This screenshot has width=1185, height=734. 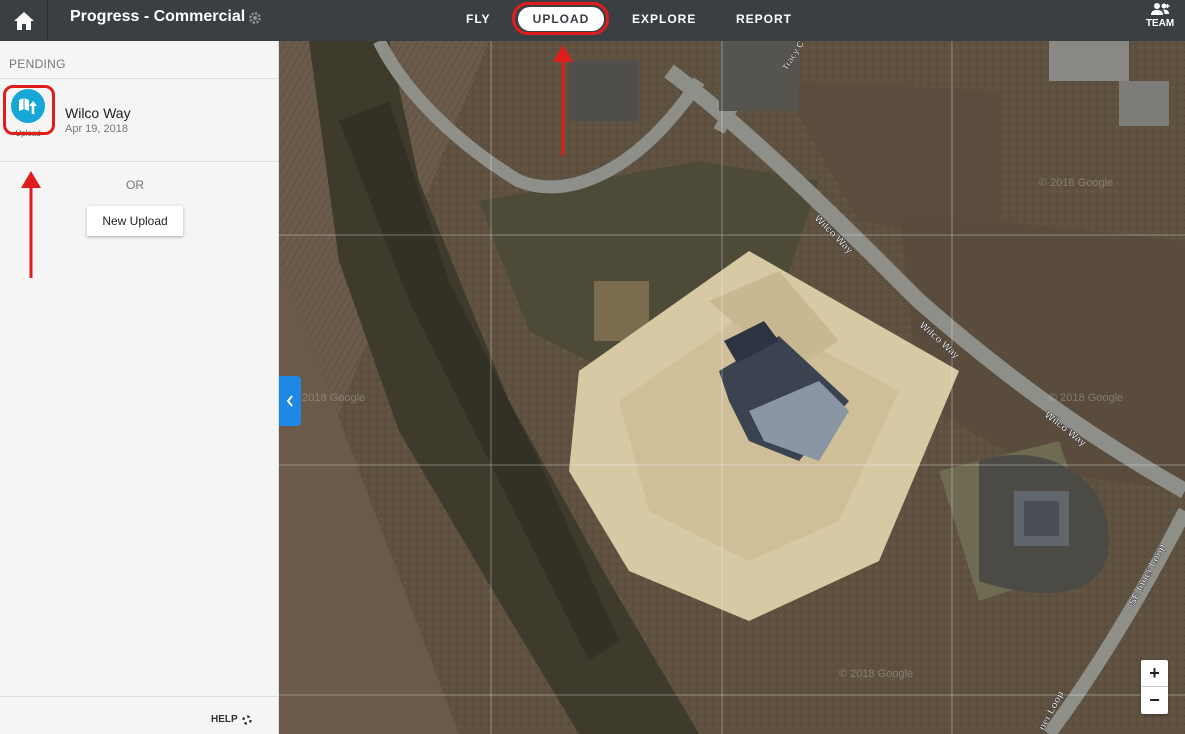 I want to click on pending-section-title: PENDING, so click(x=37, y=64).